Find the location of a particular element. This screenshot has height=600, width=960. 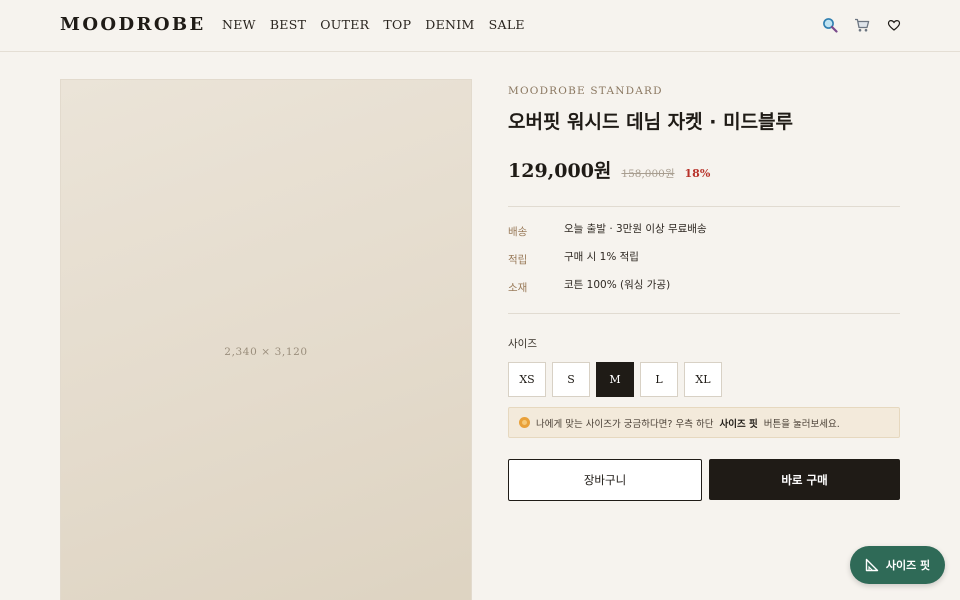

size-fit-button: 사이즈 핏 is located at coordinates (897, 565).